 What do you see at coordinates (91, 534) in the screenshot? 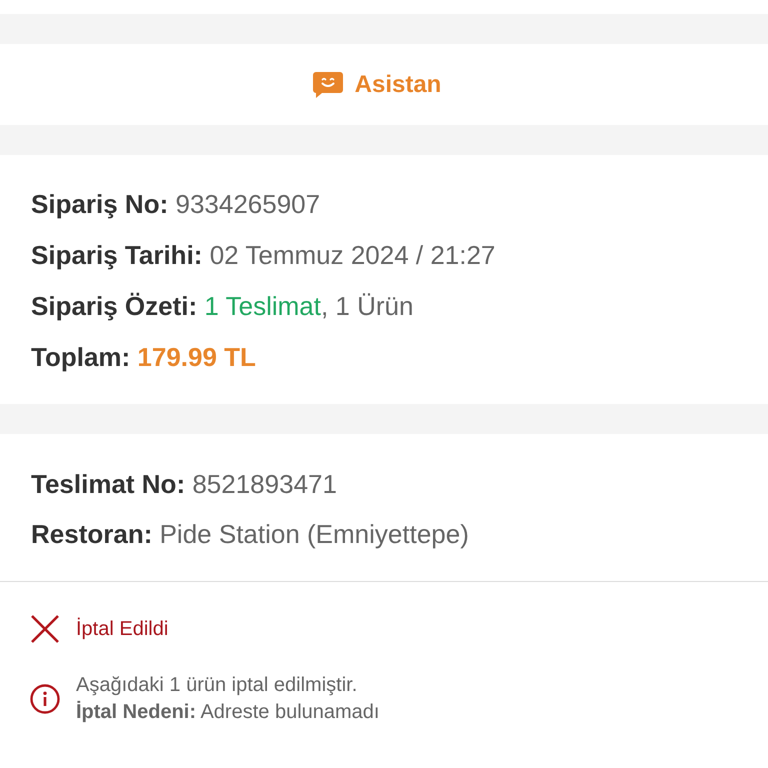
I see `field-label: Restoran:` at bounding box center [91, 534].